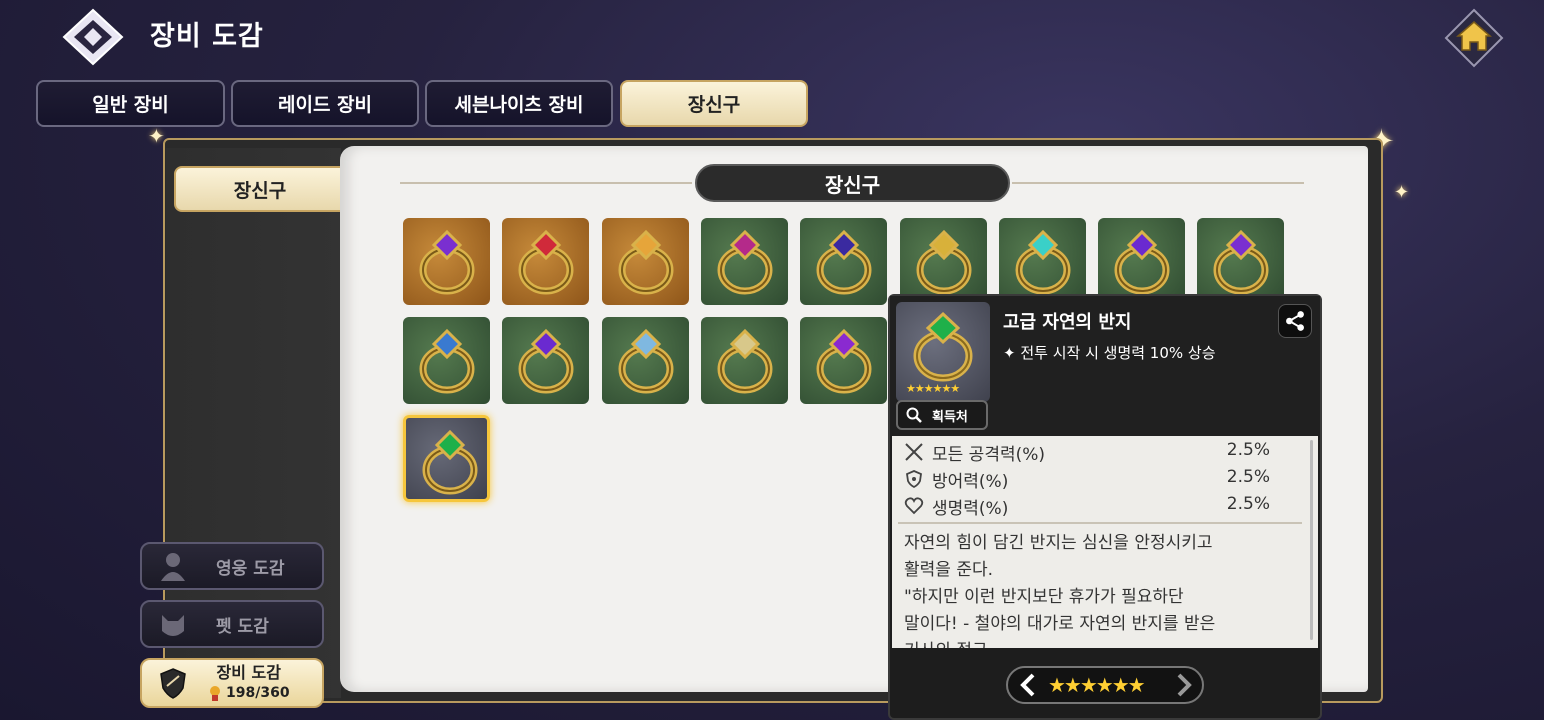  Describe the element at coordinates (1099, 643) in the screenshot. I see `description-line: 기사의 절규` at that location.